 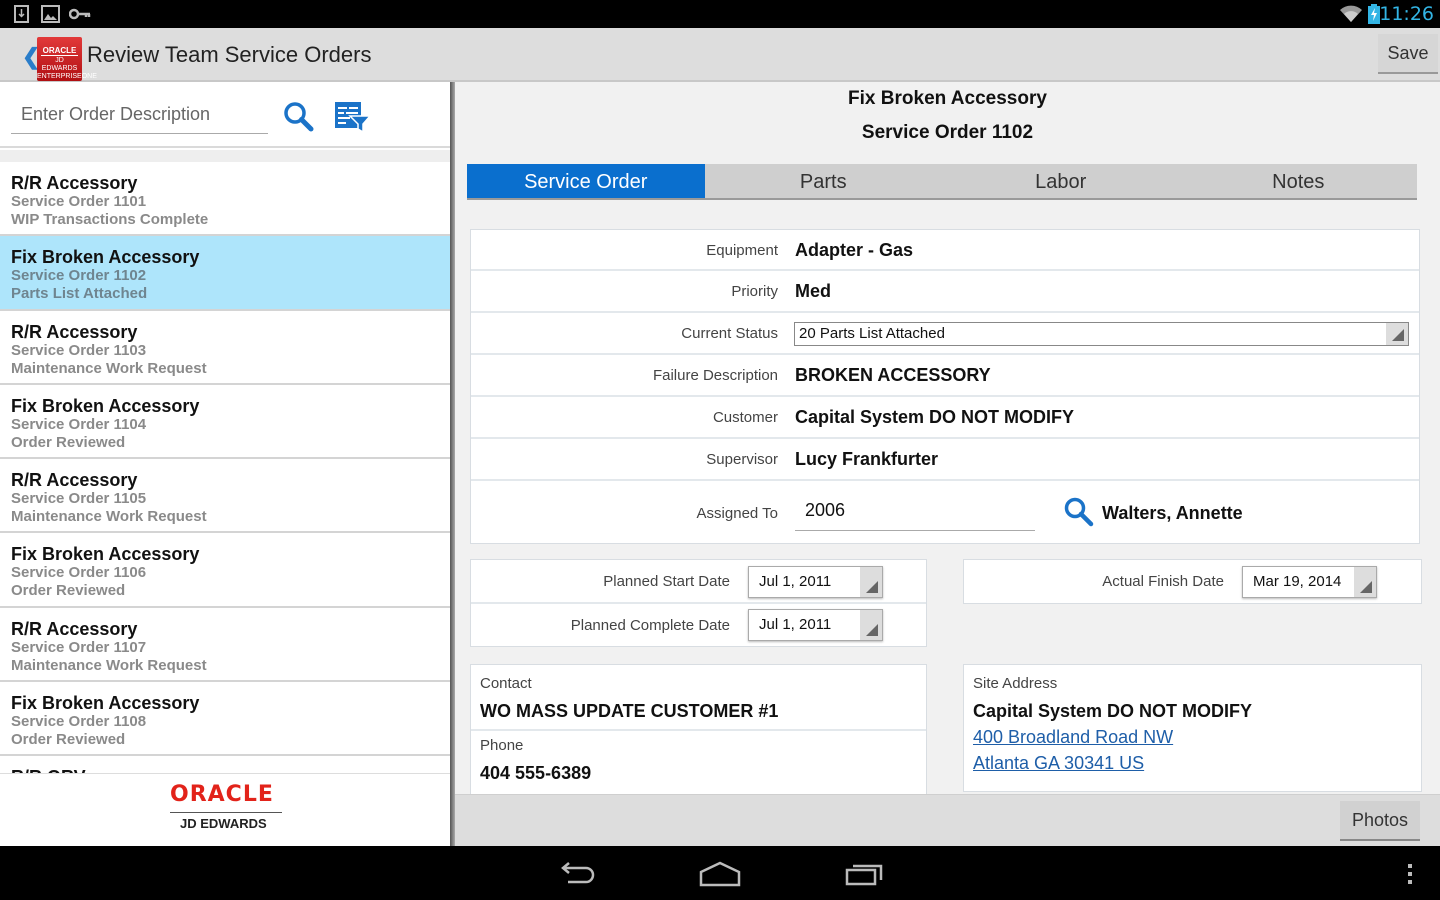 I want to click on order-number: Service Order 1105, so click(x=79, y=499).